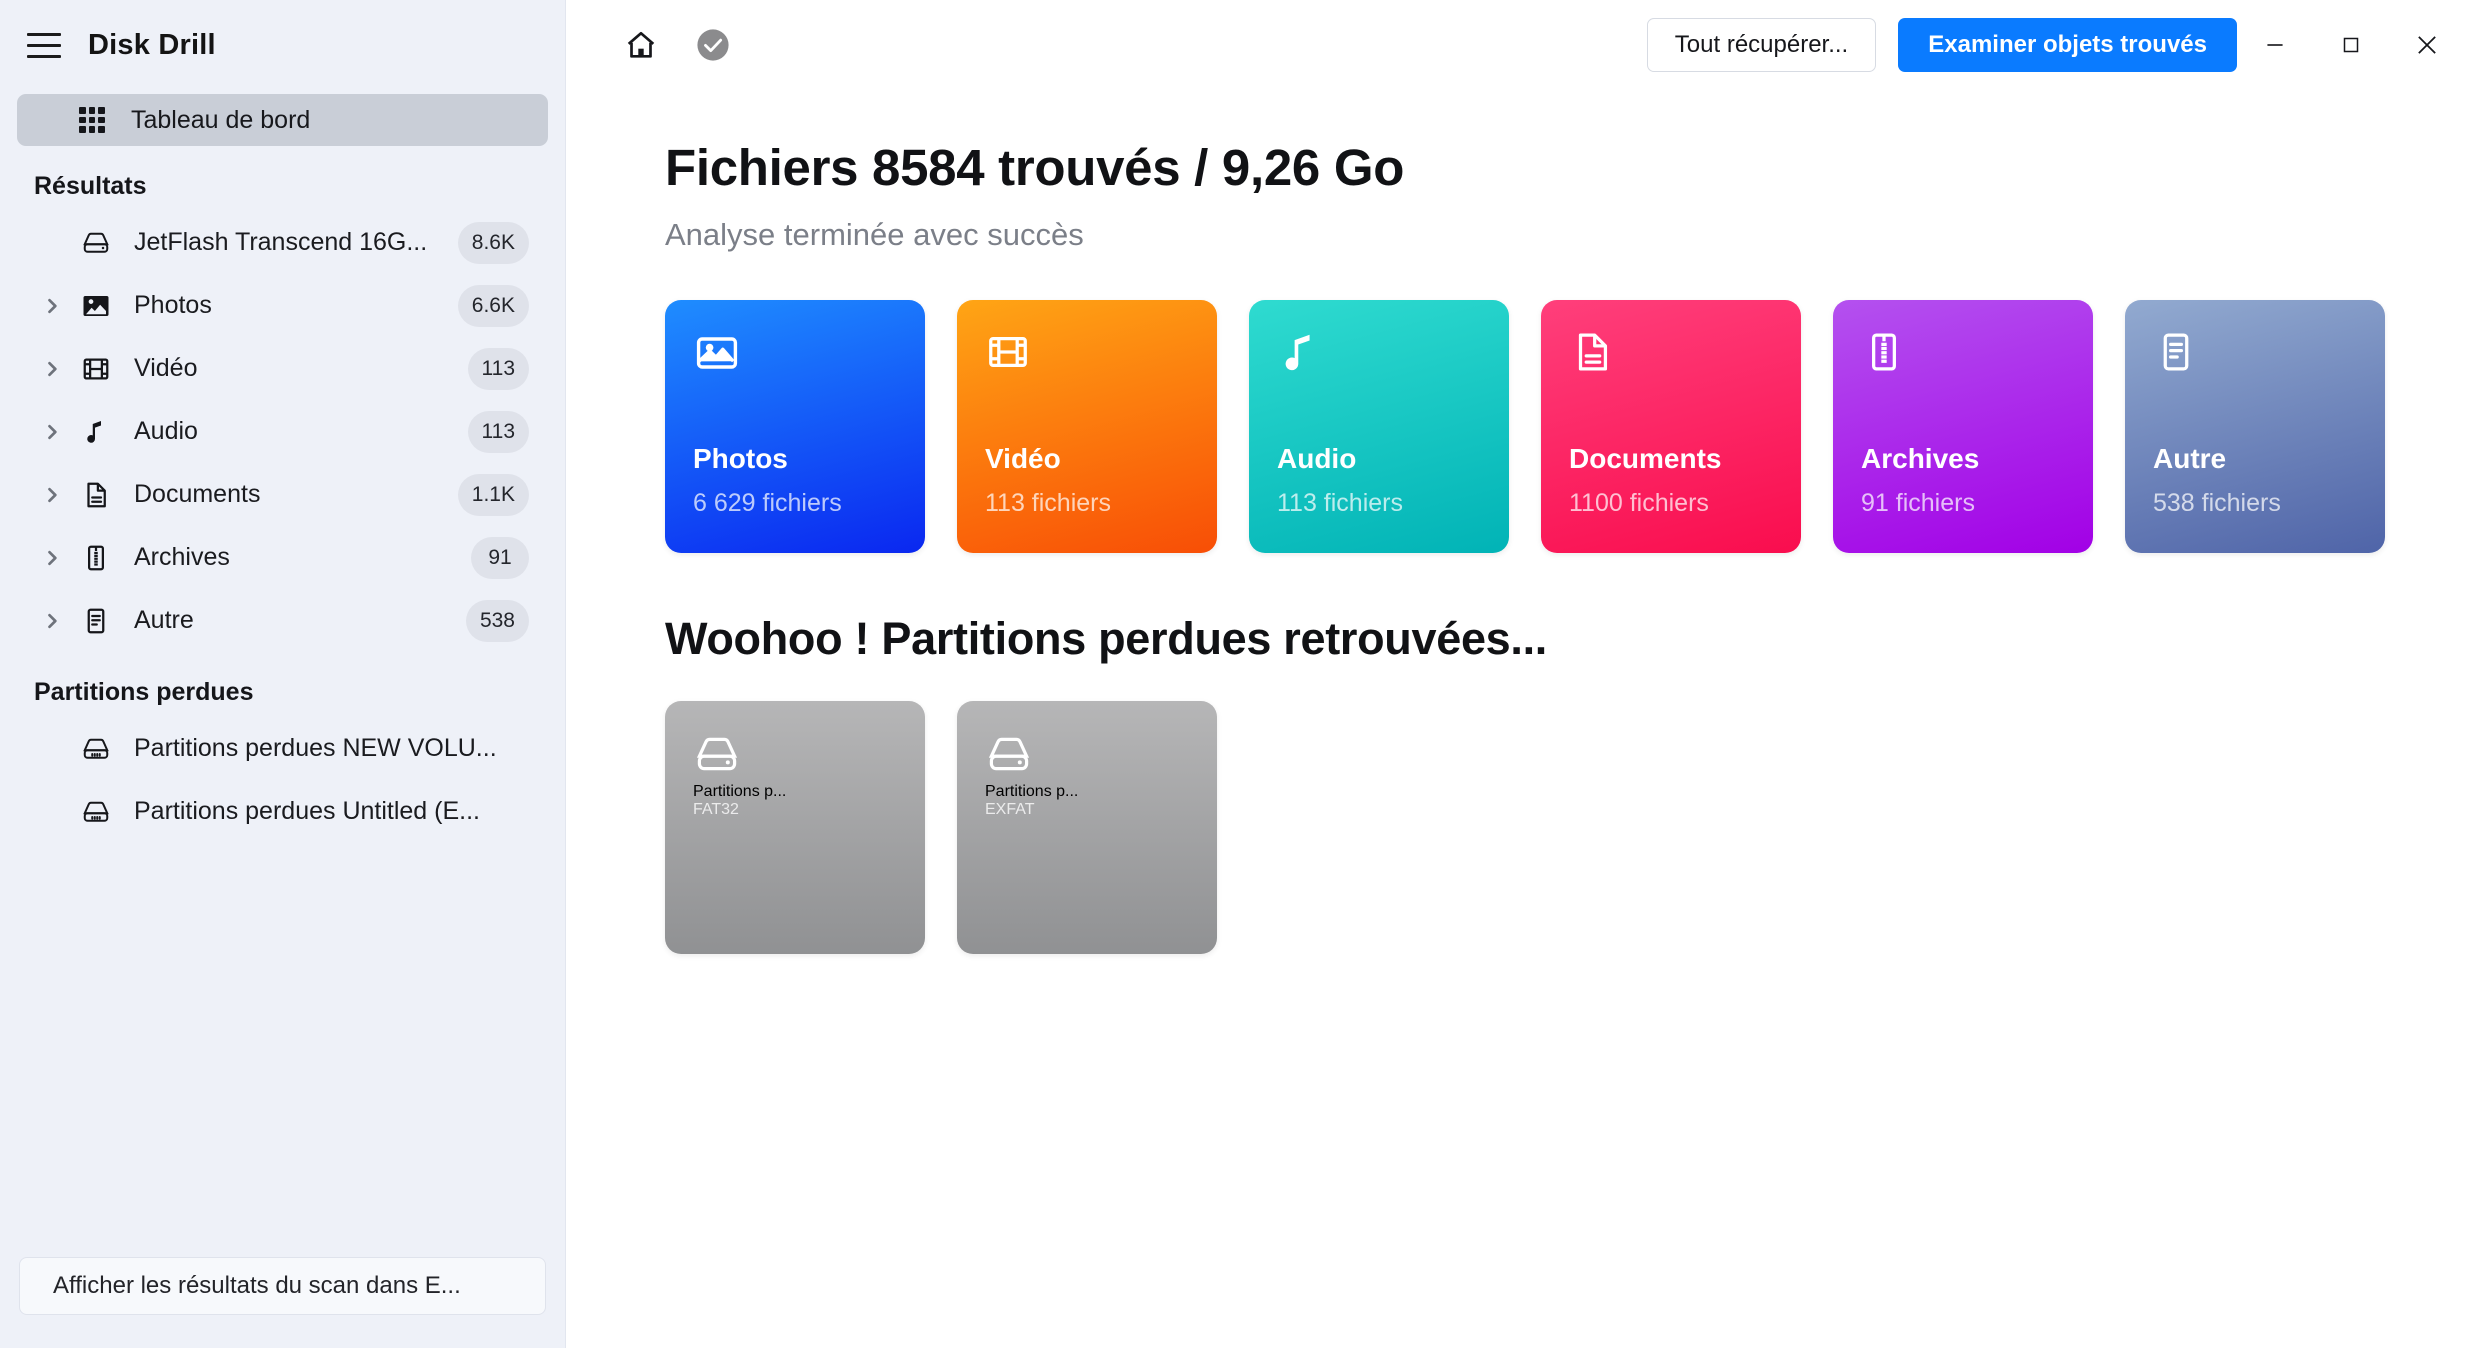  What do you see at coordinates (164, 620) in the screenshot?
I see `sidebar-item-label: Autre` at bounding box center [164, 620].